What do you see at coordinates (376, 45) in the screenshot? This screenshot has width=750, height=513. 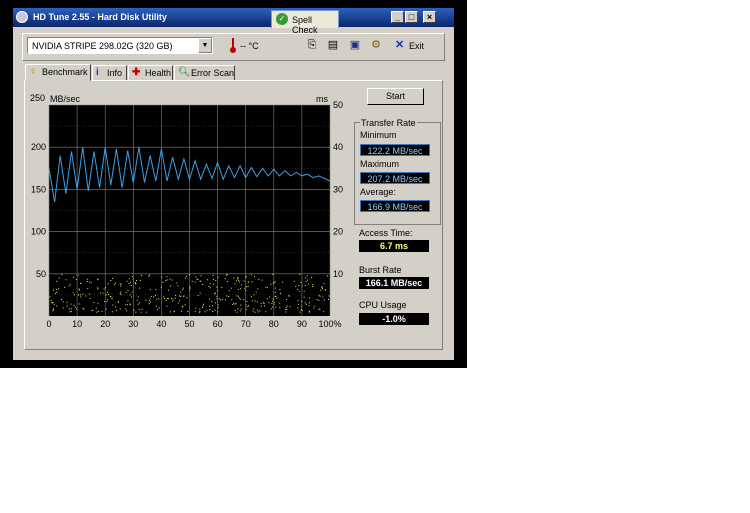 I see `options-icon: ⚙` at bounding box center [376, 45].